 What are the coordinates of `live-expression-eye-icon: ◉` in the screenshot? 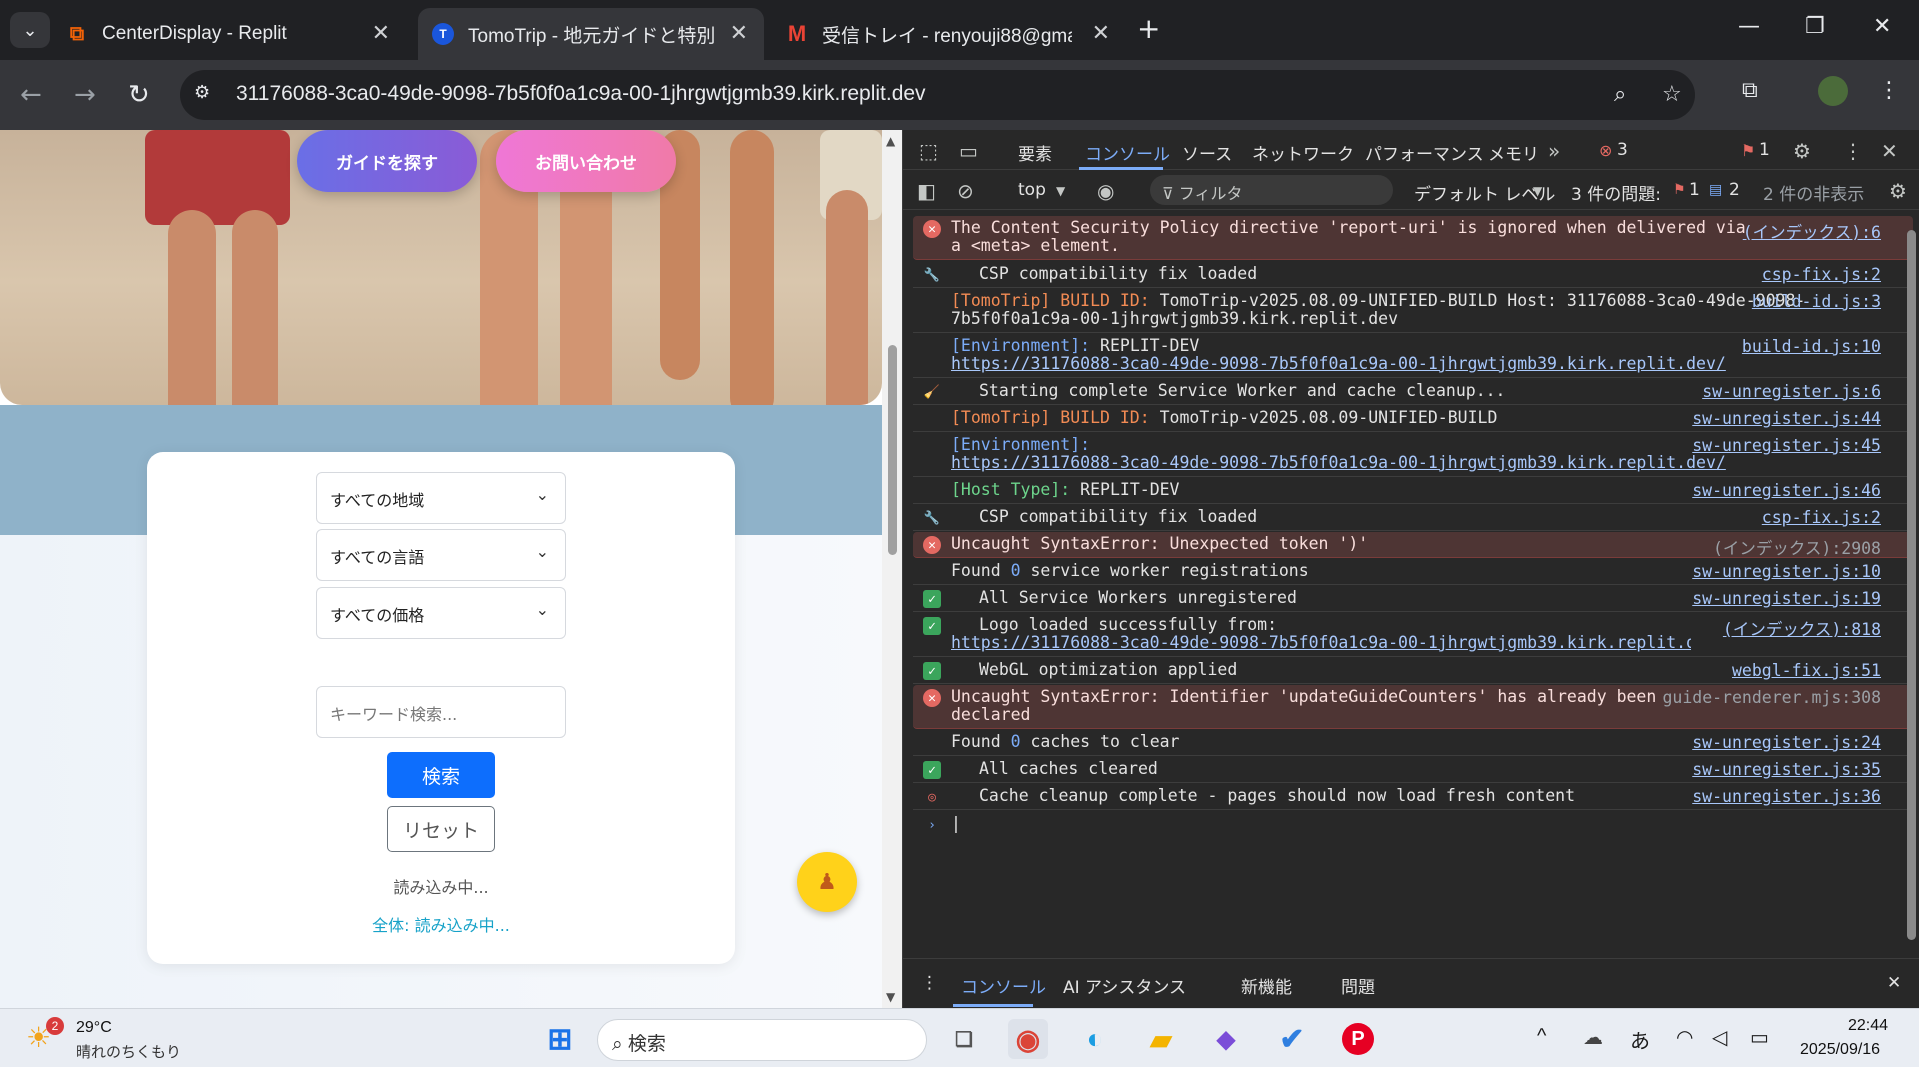 It's located at (1105, 191).